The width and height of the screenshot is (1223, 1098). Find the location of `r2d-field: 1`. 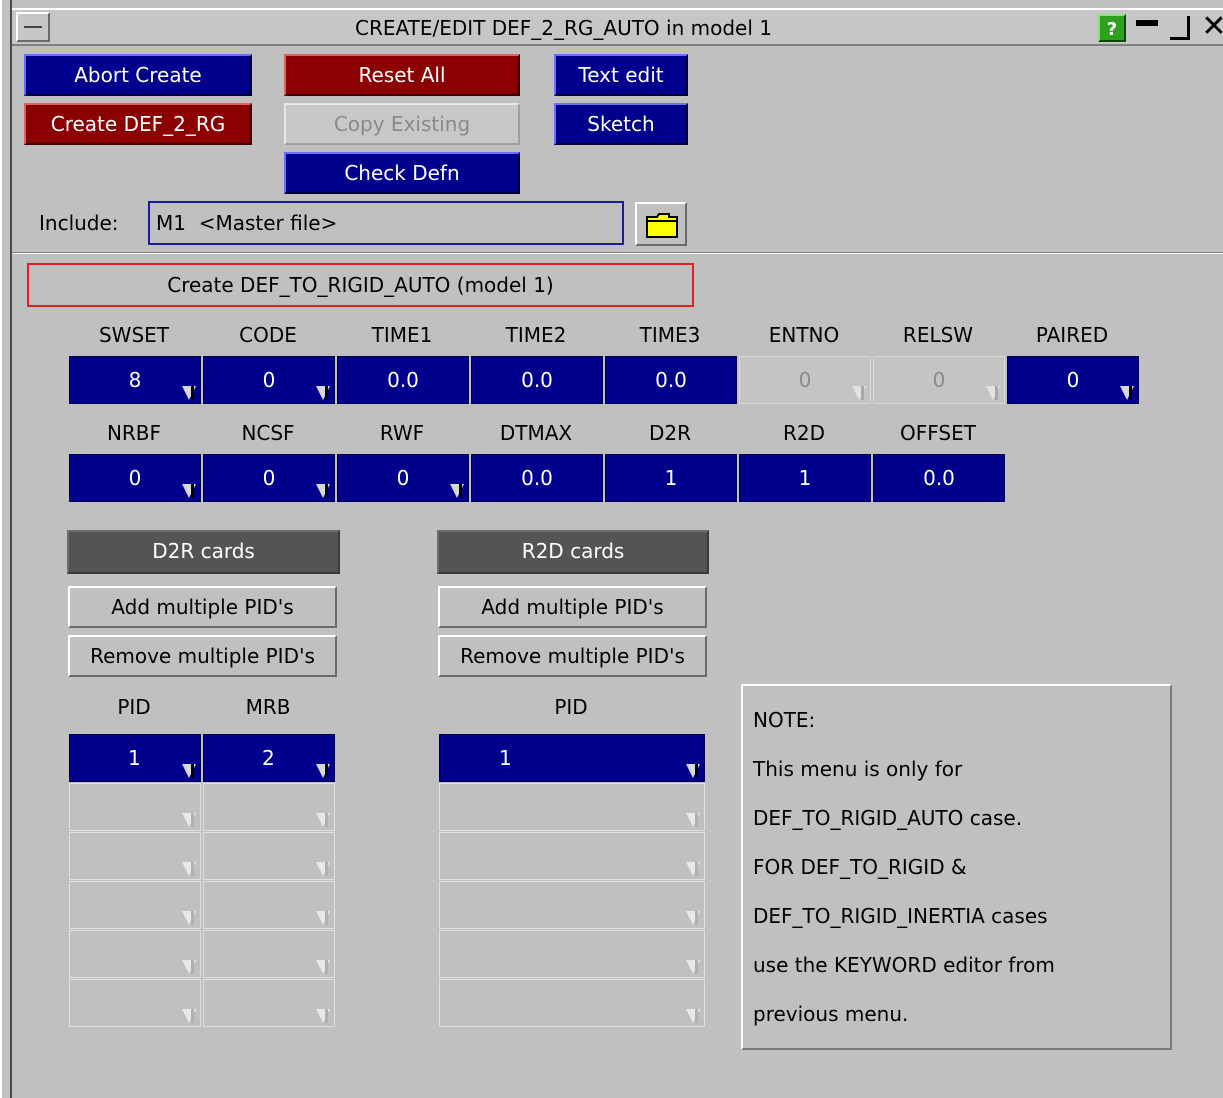

r2d-field: 1 is located at coordinates (805, 478).